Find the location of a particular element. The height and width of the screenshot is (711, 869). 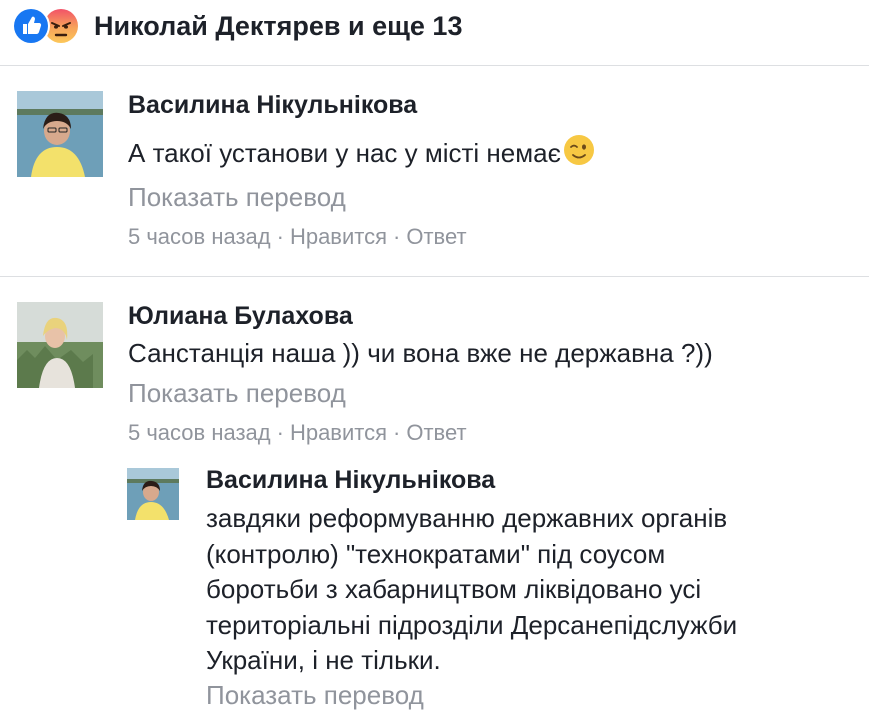

reply-text-line: боротьби з хабарництвом ліквідовано усі is located at coordinates (454, 589).